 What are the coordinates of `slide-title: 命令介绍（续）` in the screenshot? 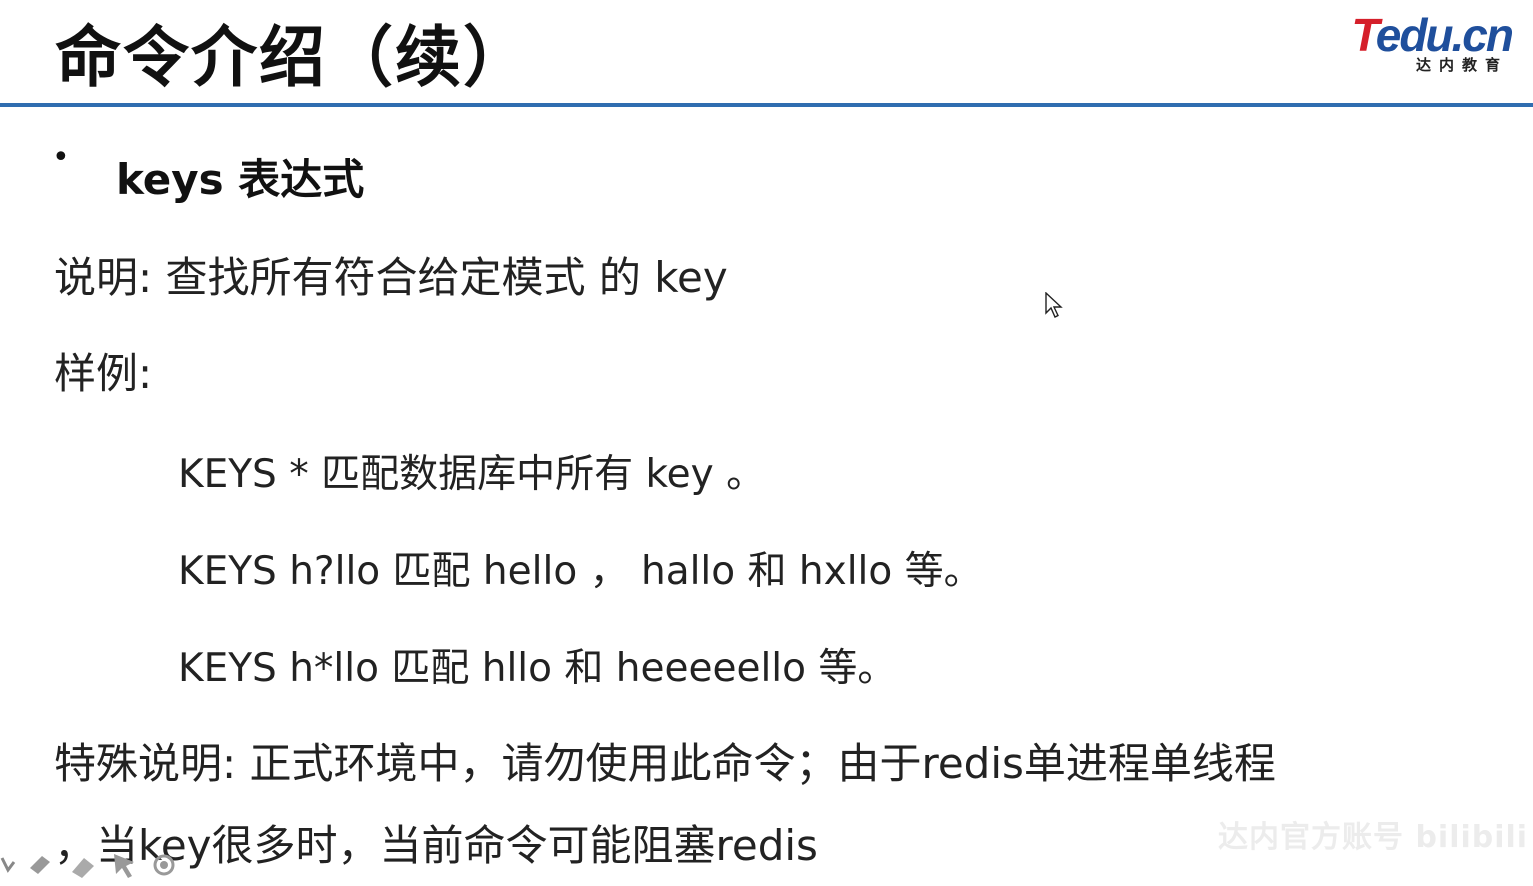 It's located at (293, 57).